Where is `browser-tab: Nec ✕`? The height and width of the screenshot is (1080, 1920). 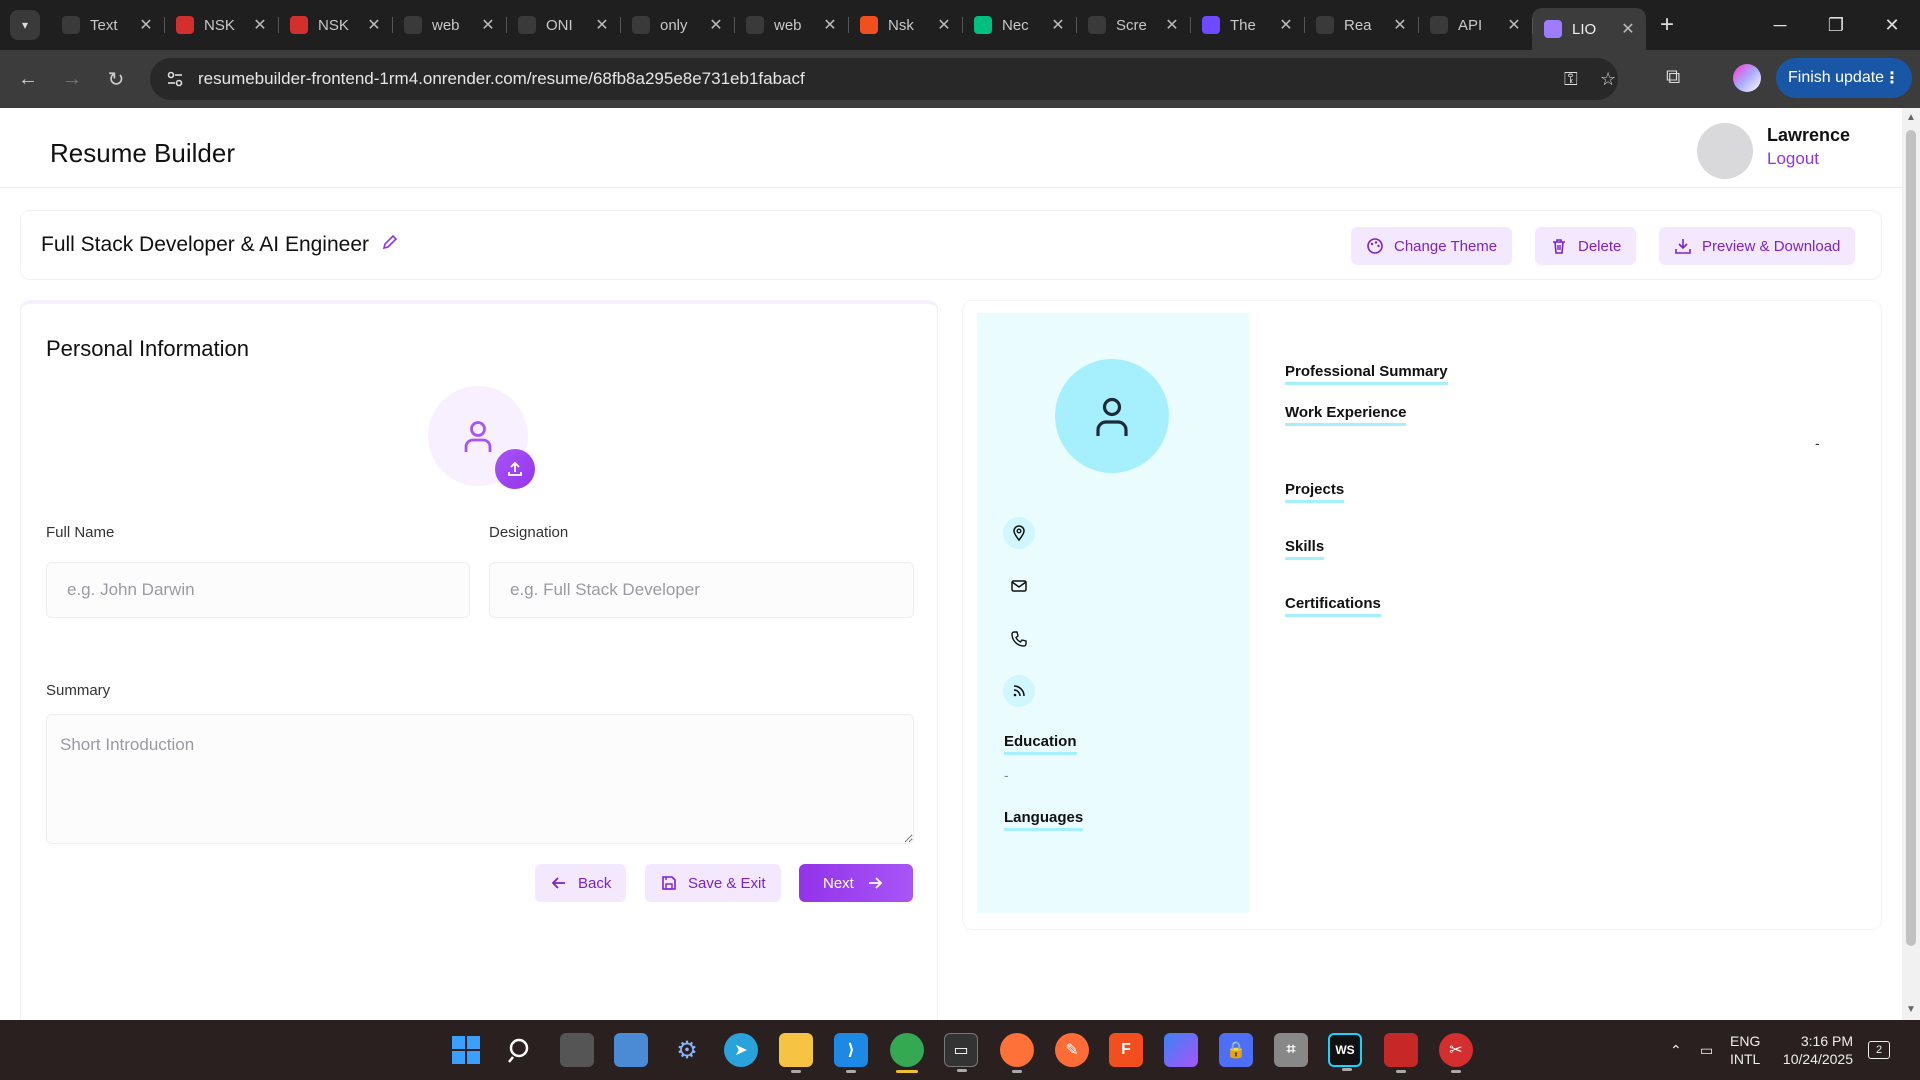
browser-tab: Nec ✕ is located at coordinates (1019, 25).